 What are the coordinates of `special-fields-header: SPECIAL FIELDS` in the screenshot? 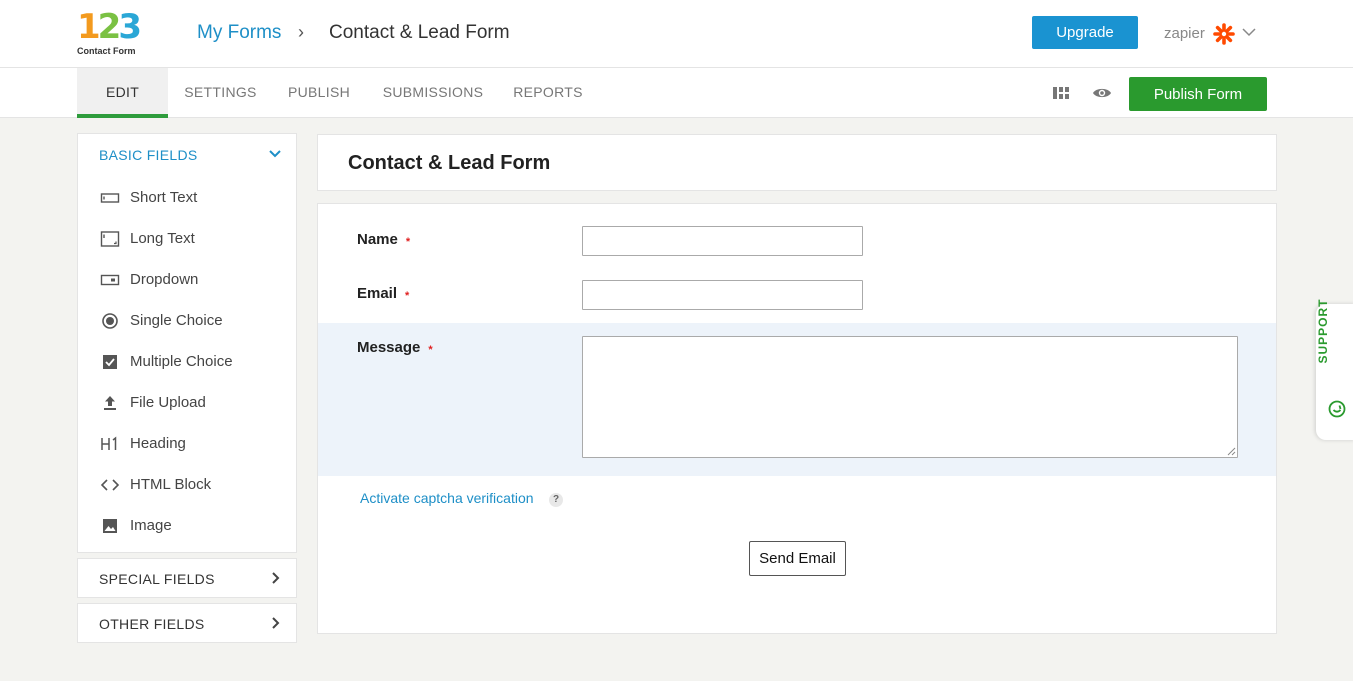 It's located at (157, 579).